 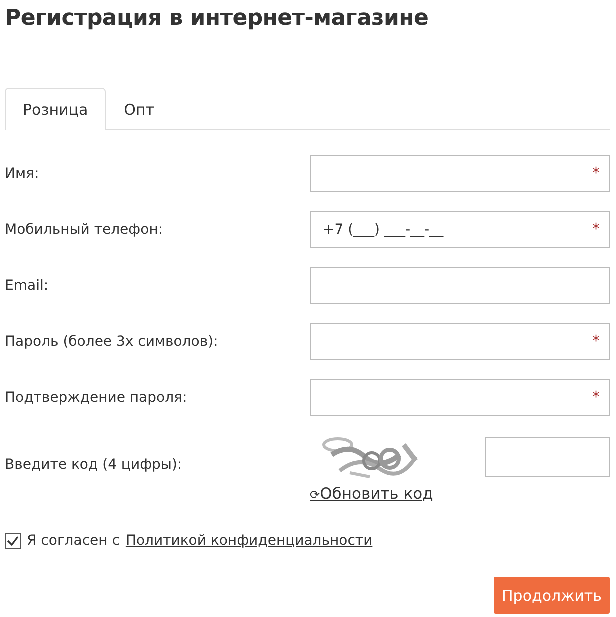 What do you see at coordinates (139, 109) in the screenshot?
I see `tab: Опт` at bounding box center [139, 109].